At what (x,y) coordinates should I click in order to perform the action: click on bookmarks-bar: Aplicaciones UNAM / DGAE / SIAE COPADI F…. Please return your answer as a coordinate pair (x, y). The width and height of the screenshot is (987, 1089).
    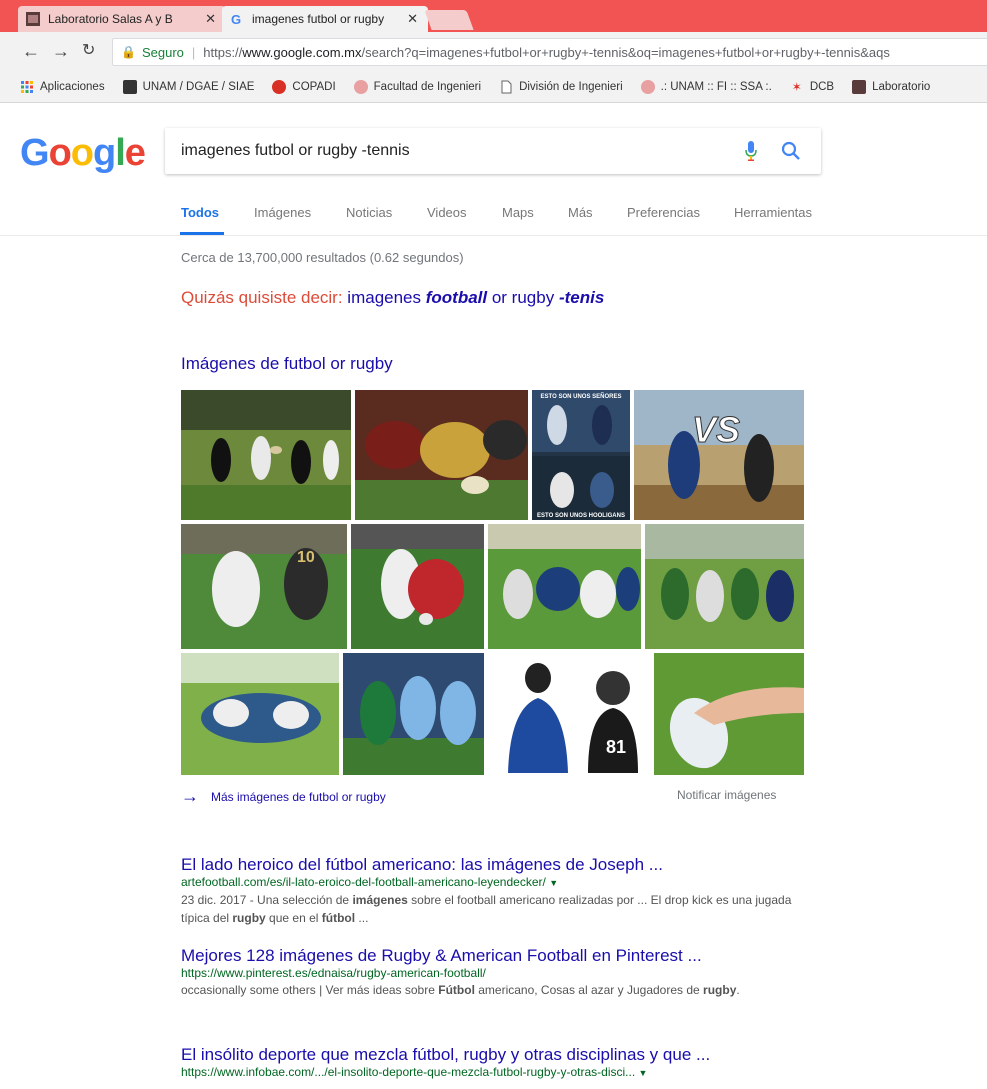
    Looking at the image, I should click on (493, 87).